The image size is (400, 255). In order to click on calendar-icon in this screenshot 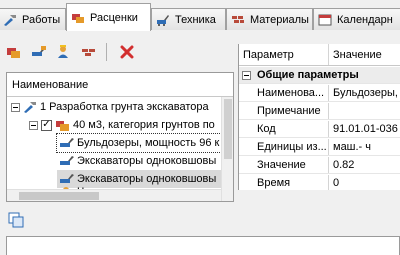, I will do `click(325, 19)`.